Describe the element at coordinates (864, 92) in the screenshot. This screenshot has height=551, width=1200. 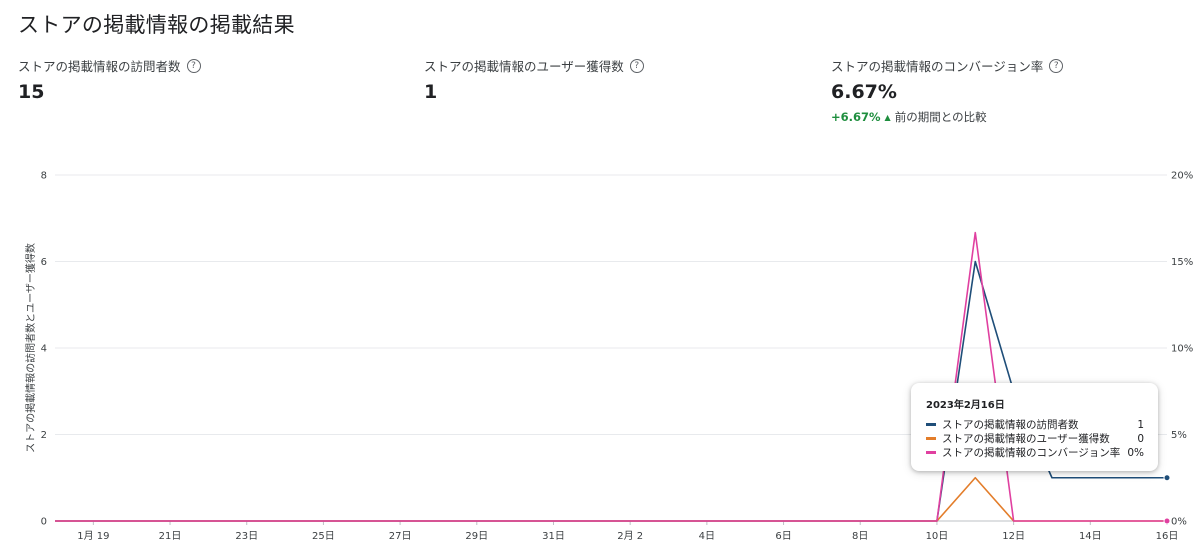
I see `metric-conversion-value: 6.67%` at that location.